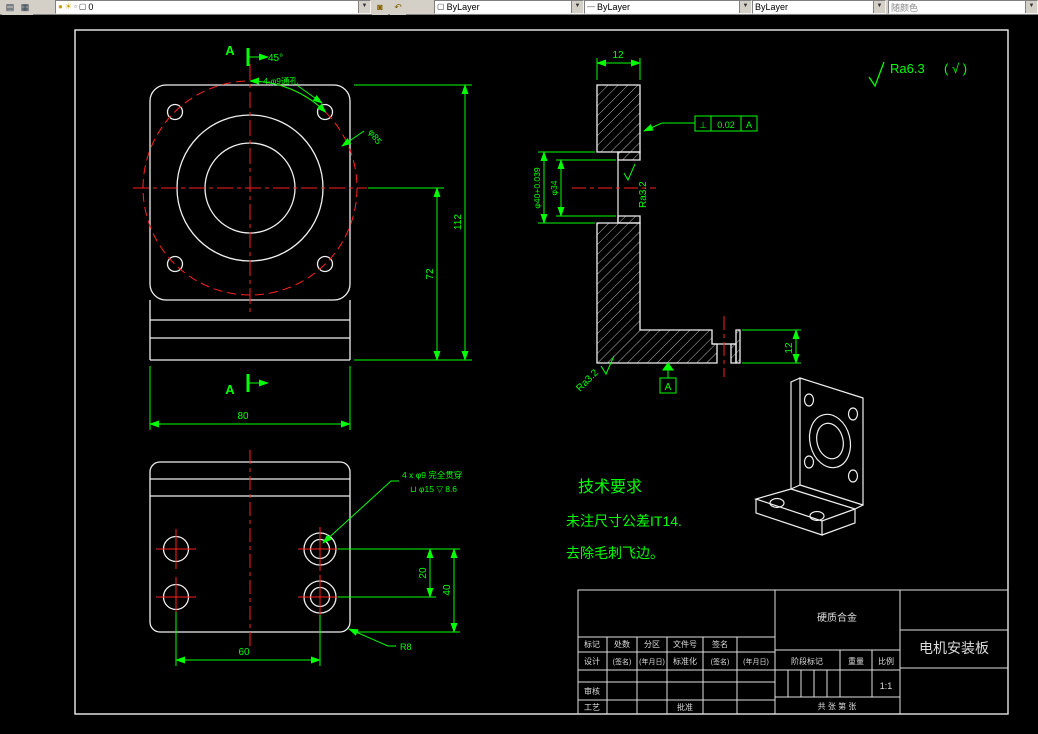 This screenshot has width=1038, height=734. I want to click on hole-callout-line1: 4 x φ9 完全贯穿, so click(432, 475).